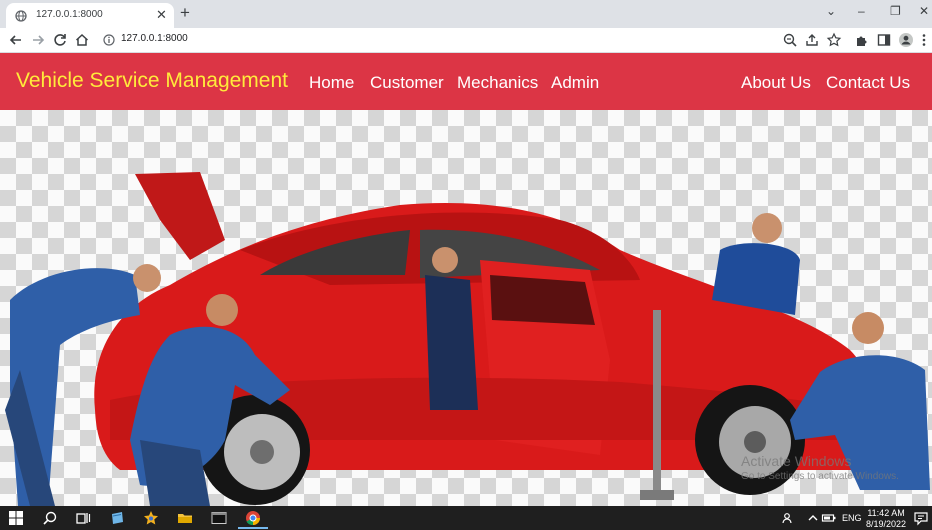 The image size is (932, 530). What do you see at coordinates (921, 518) in the screenshot?
I see `notification-center-icon` at bounding box center [921, 518].